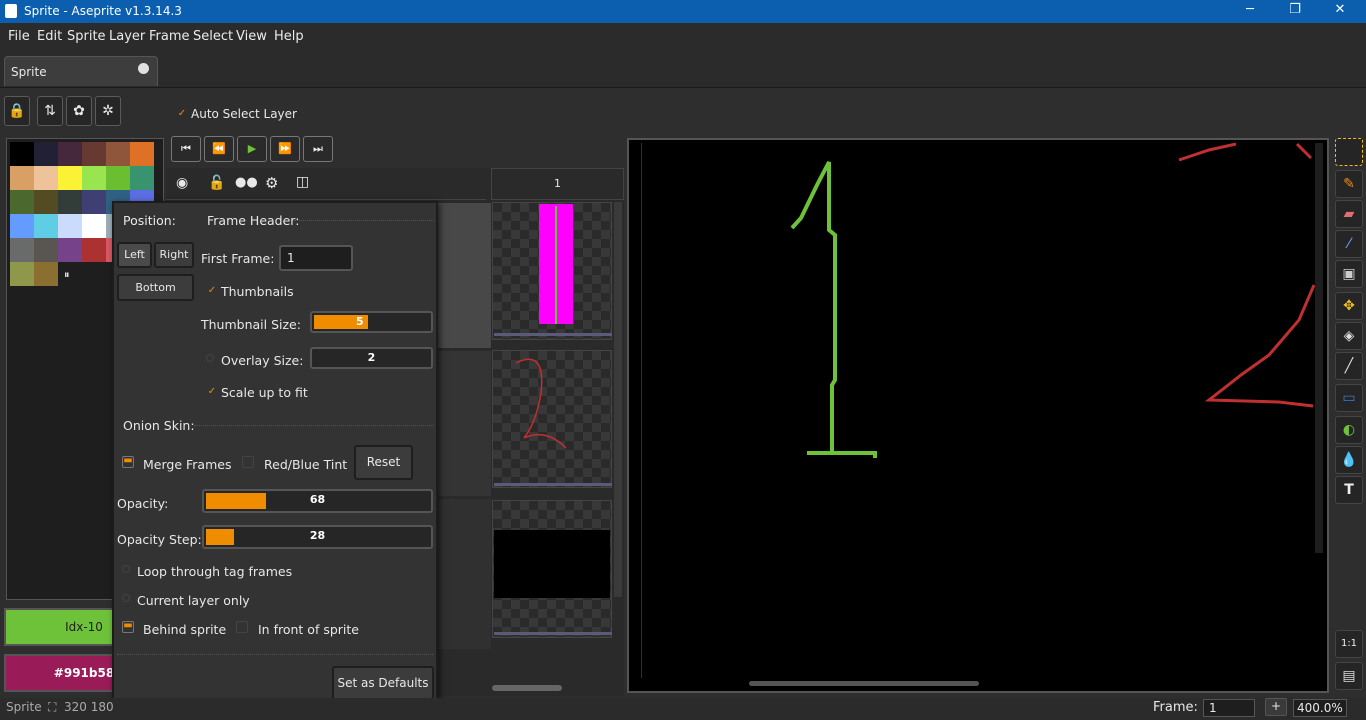  What do you see at coordinates (79, 111) in the screenshot?
I see `color-wheel-icon: ✿` at bounding box center [79, 111].